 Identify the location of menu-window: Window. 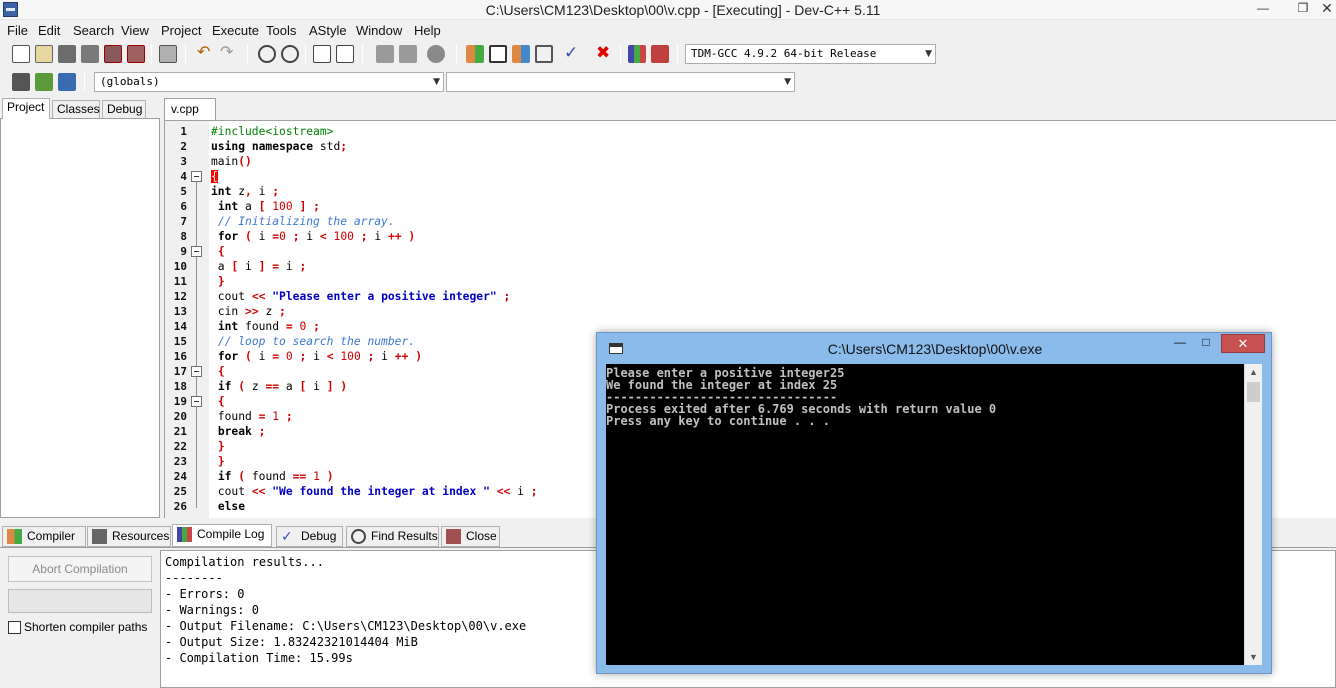
(379, 30).